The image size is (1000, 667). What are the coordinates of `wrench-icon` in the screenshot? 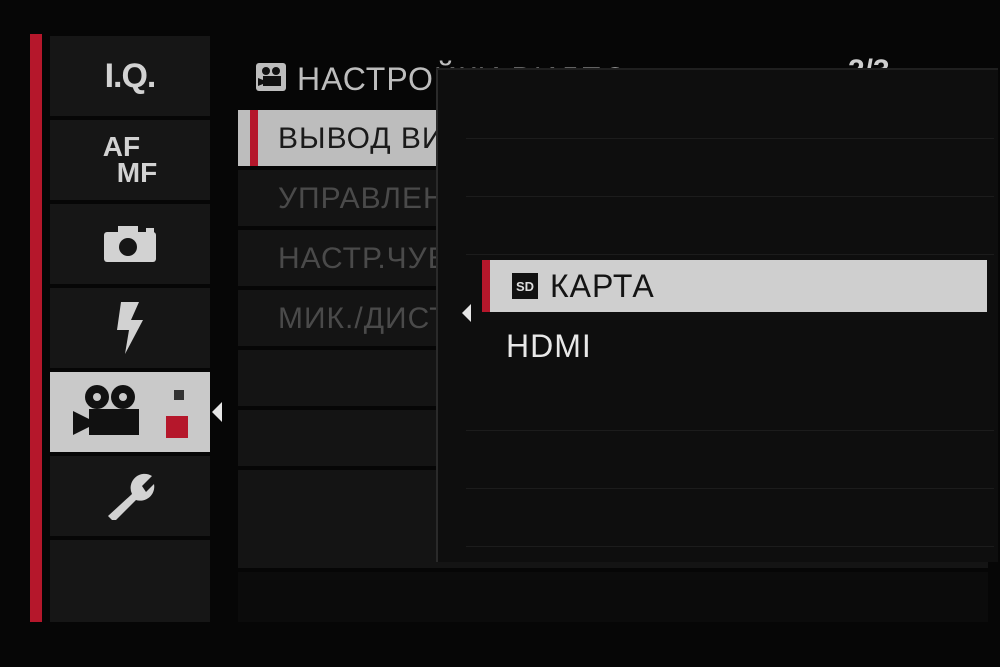 It's located at (130, 496).